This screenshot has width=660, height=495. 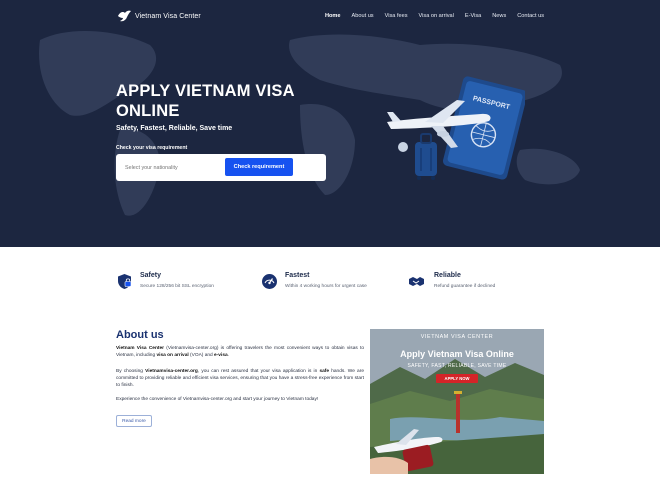 I want to click on passport-icon: PASSPORT, so click(x=484, y=128).